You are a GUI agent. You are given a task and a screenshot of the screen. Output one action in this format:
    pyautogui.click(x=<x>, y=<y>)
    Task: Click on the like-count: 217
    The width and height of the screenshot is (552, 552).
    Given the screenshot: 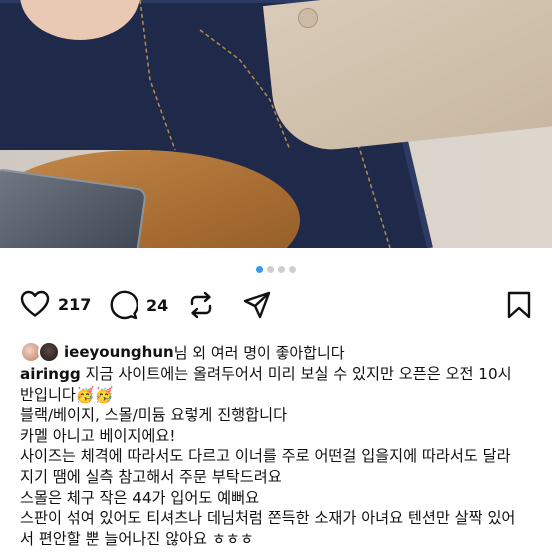 What is the action you would take?
    pyautogui.click(x=74, y=304)
    